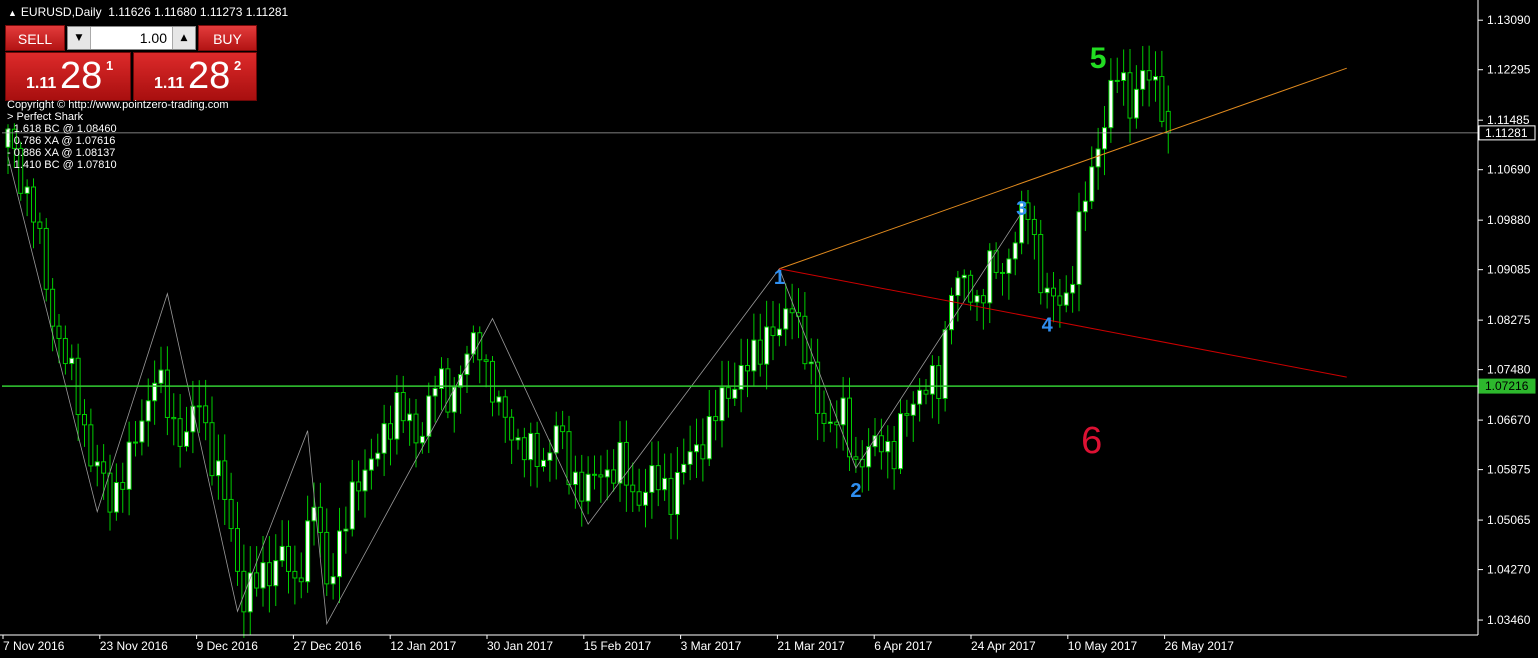  I want to click on buy-price-quote: 1.11 28 2, so click(195, 76).